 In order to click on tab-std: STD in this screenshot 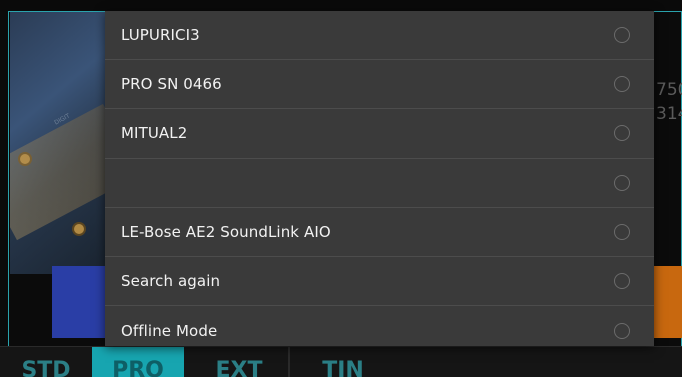, I will do `click(46, 362)`.